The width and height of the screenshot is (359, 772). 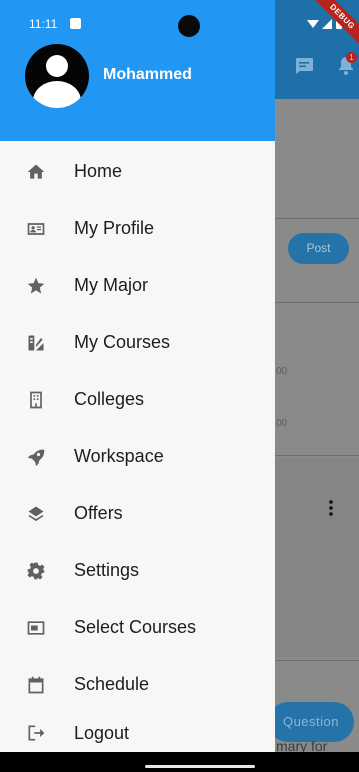 What do you see at coordinates (331, 508) in the screenshot?
I see `more-vert-icon` at bounding box center [331, 508].